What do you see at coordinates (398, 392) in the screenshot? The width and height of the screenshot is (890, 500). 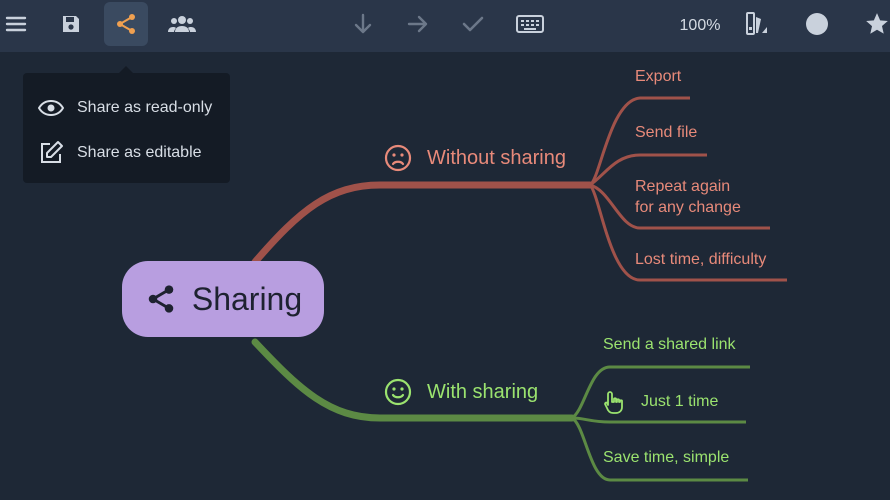 I see `happy-face-icon` at bounding box center [398, 392].